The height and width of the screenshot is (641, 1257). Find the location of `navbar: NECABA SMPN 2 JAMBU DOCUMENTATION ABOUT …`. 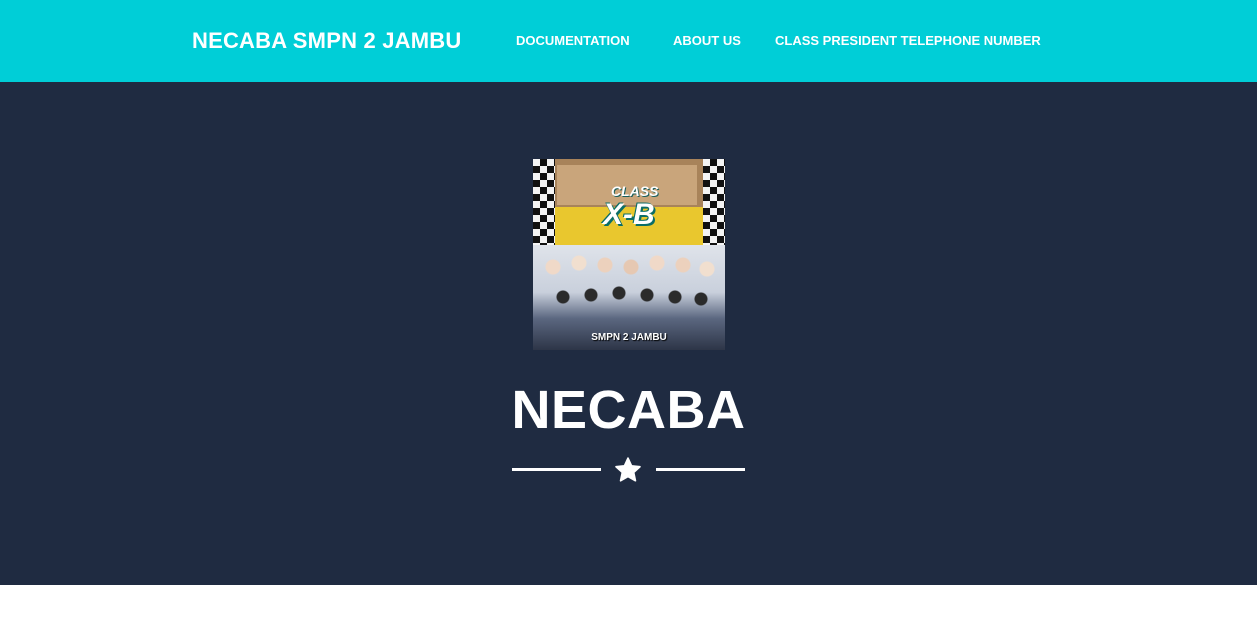

navbar: NECABA SMPN 2 JAMBU DOCUMENTATION ABOUT … is located at coordinates (628, 41).